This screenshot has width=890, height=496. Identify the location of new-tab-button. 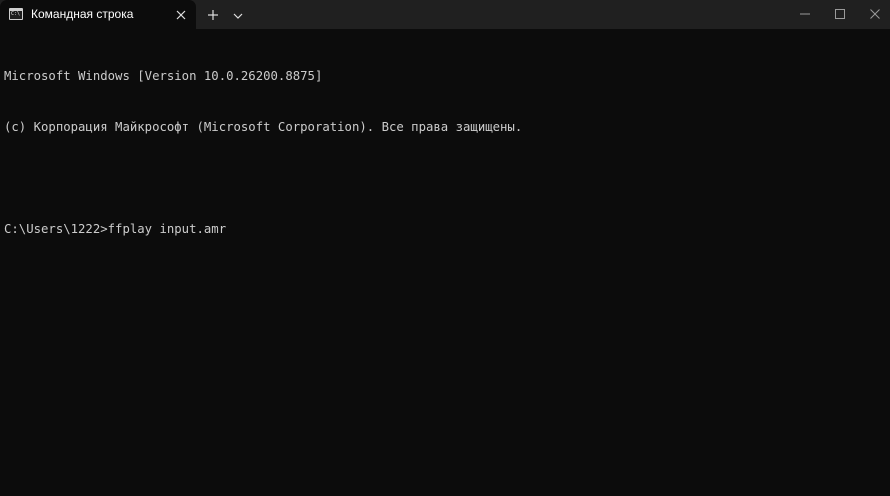
(213, 15).